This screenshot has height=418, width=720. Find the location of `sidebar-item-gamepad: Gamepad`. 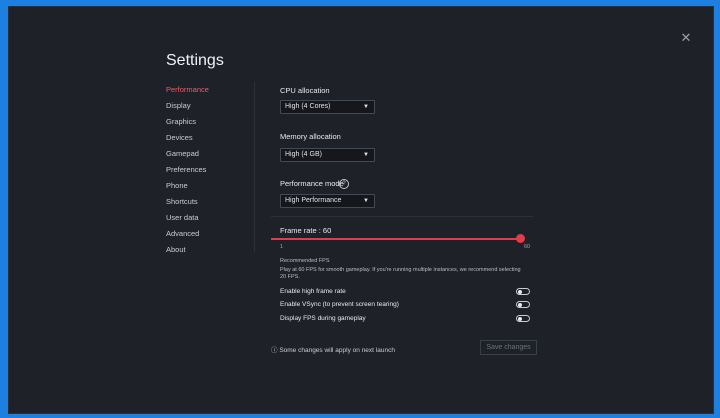

sidebar-item-gamepad: Gamepad is located at coordinates (206, 154).